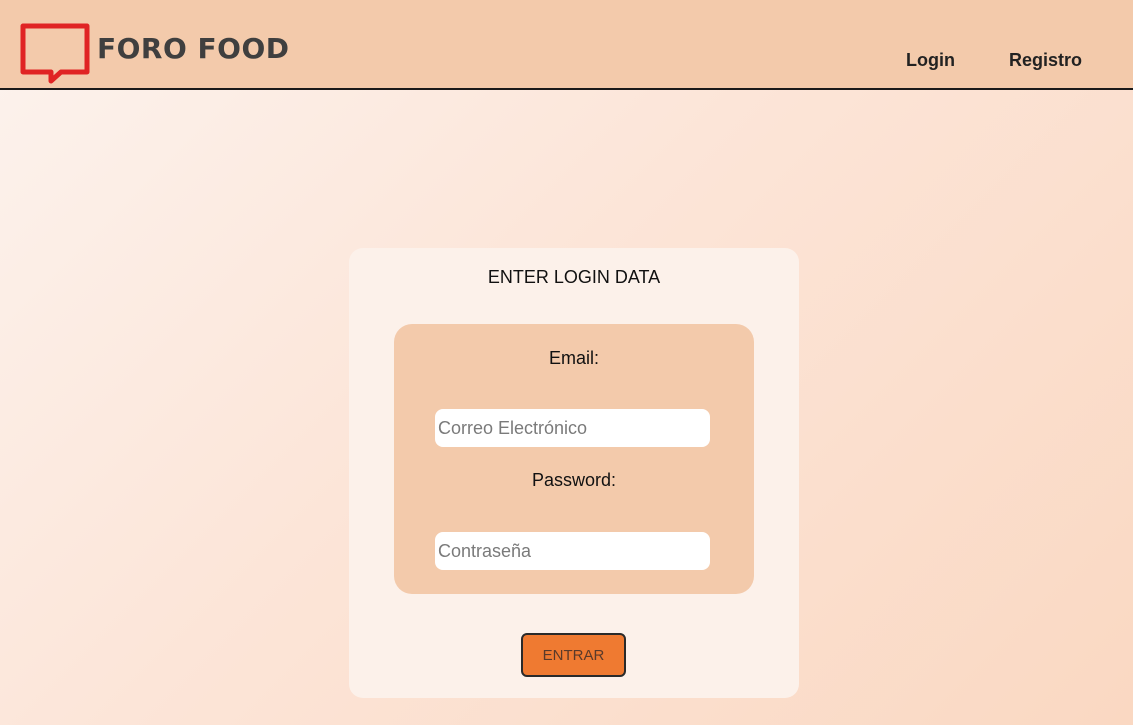  What do you see at coordinates (574, 277) in the screenshot?
I see `login-title: ENTER LOGIN DATA` at bounding box center [574, 277].